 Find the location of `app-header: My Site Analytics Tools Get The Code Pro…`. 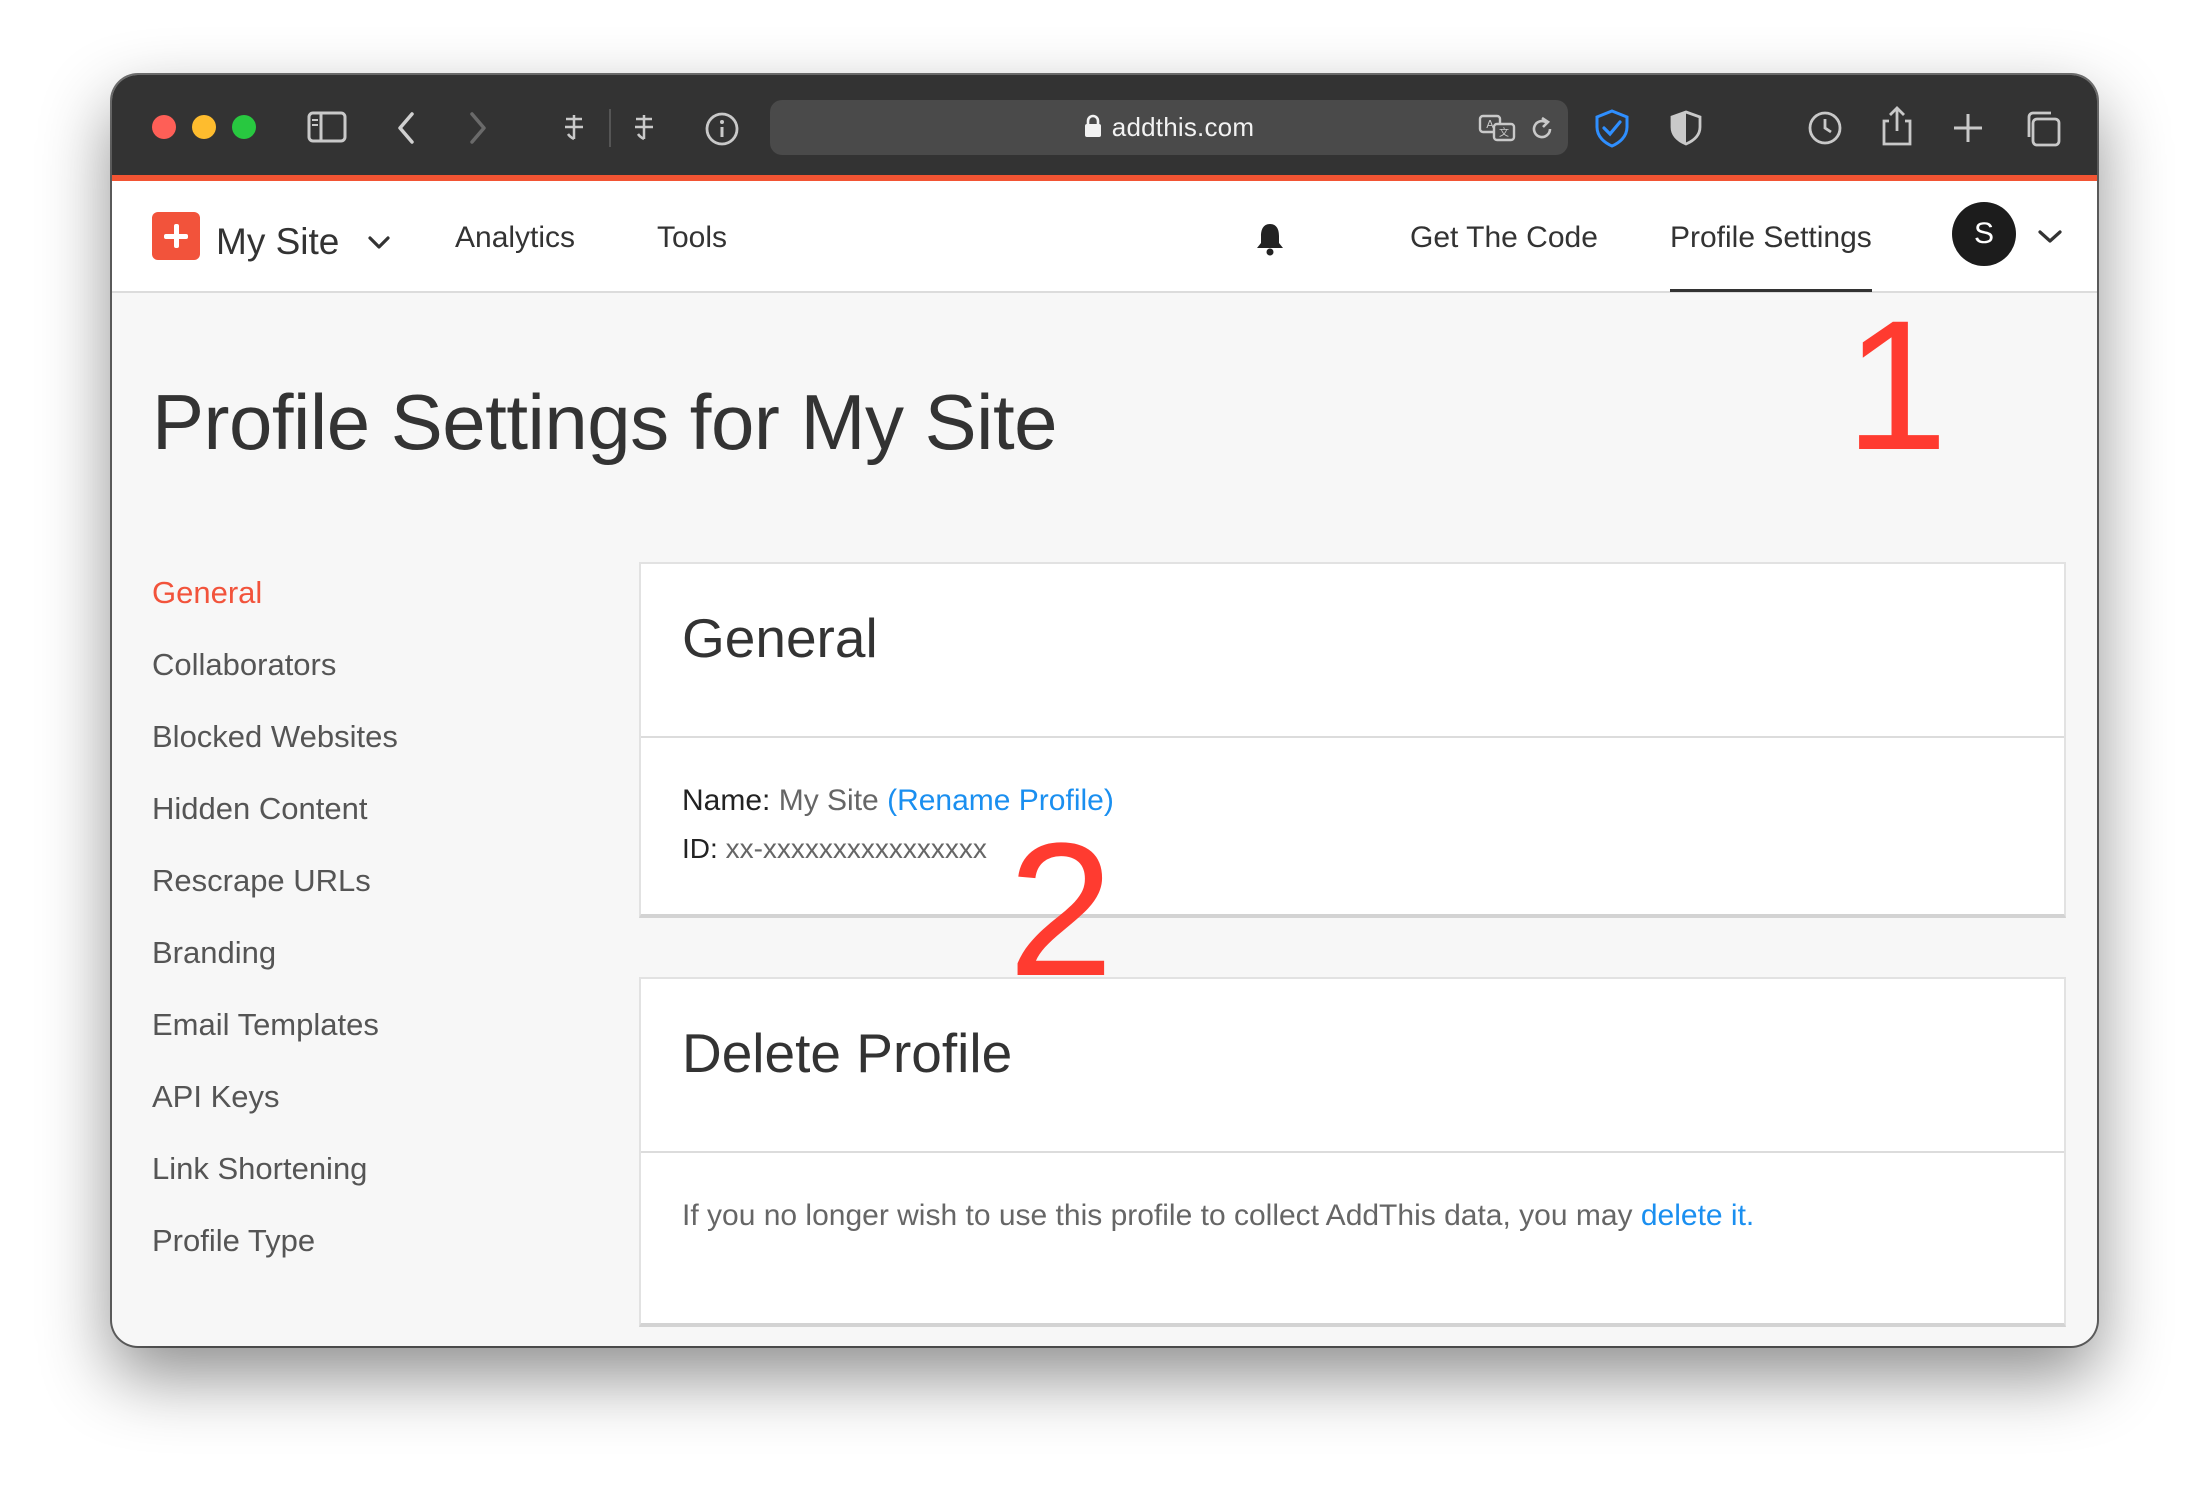

app-header: My Site Analytics Tools Get The Code Pro… is located at coordinates (1104, 237).